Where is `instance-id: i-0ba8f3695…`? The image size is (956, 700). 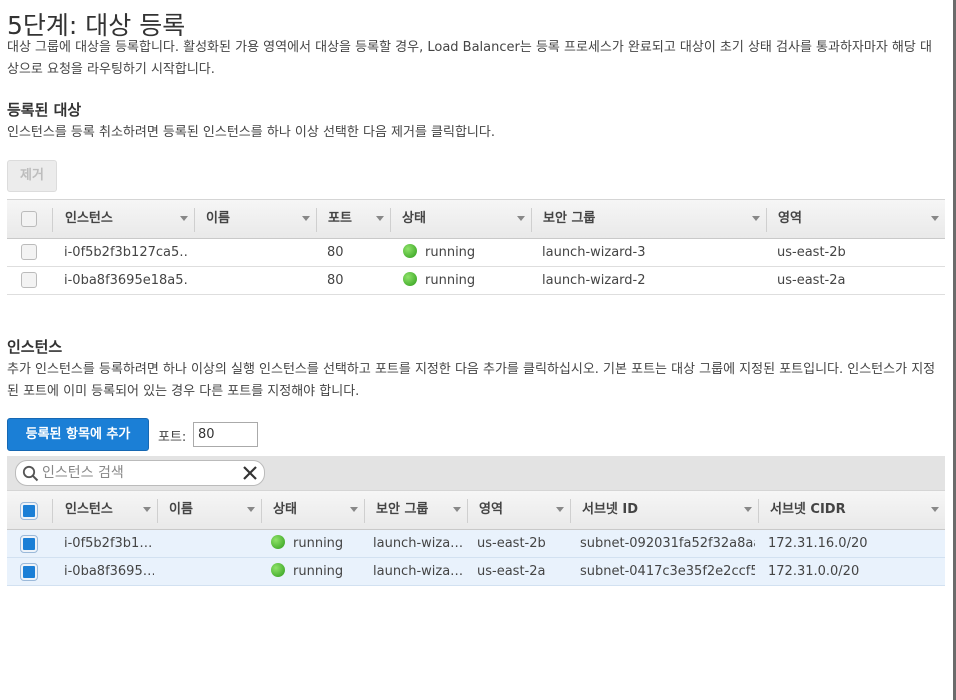 instance-id: i-0ba8f3695… is located at coordinates (109, 571).